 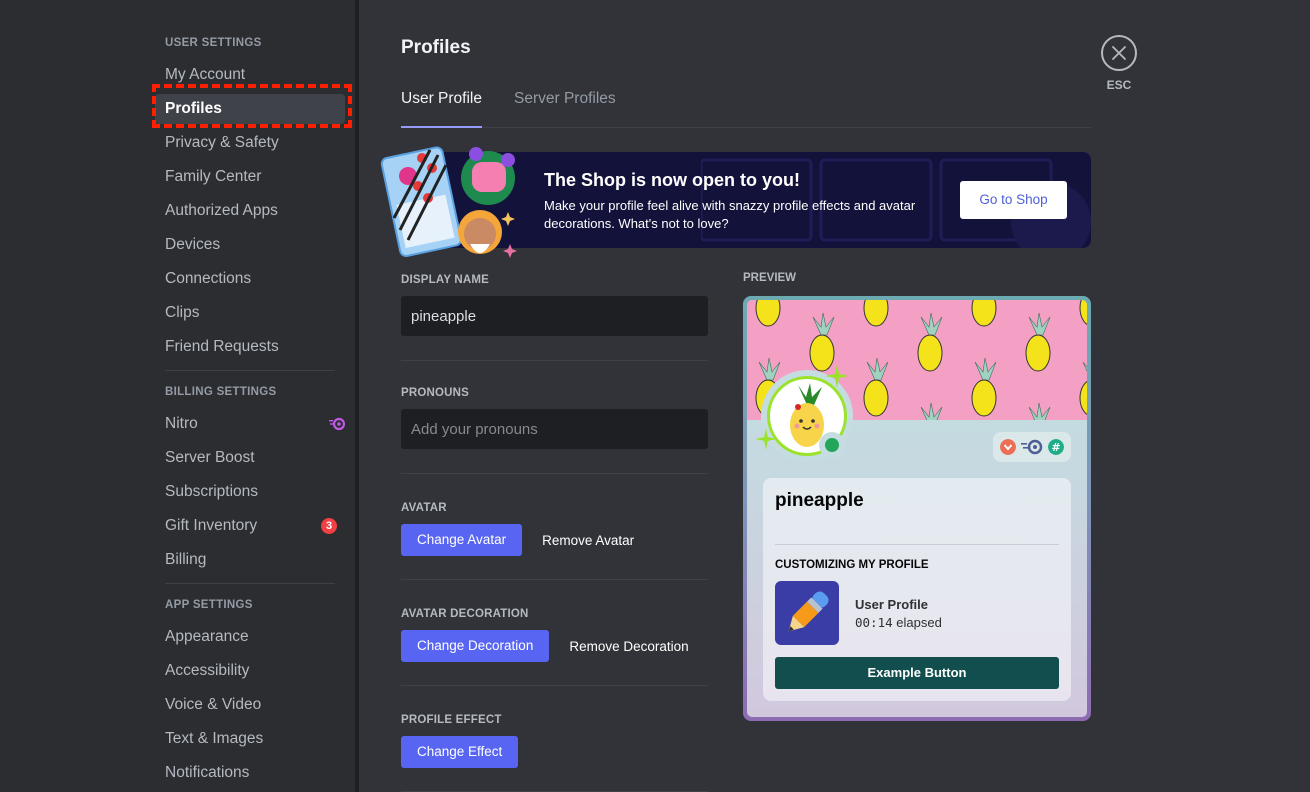 What do you see at coordinates (565, 106) in the screenshot?
I see `tab-server-profiles: Server Profiles` at bounding box center [565, 106].